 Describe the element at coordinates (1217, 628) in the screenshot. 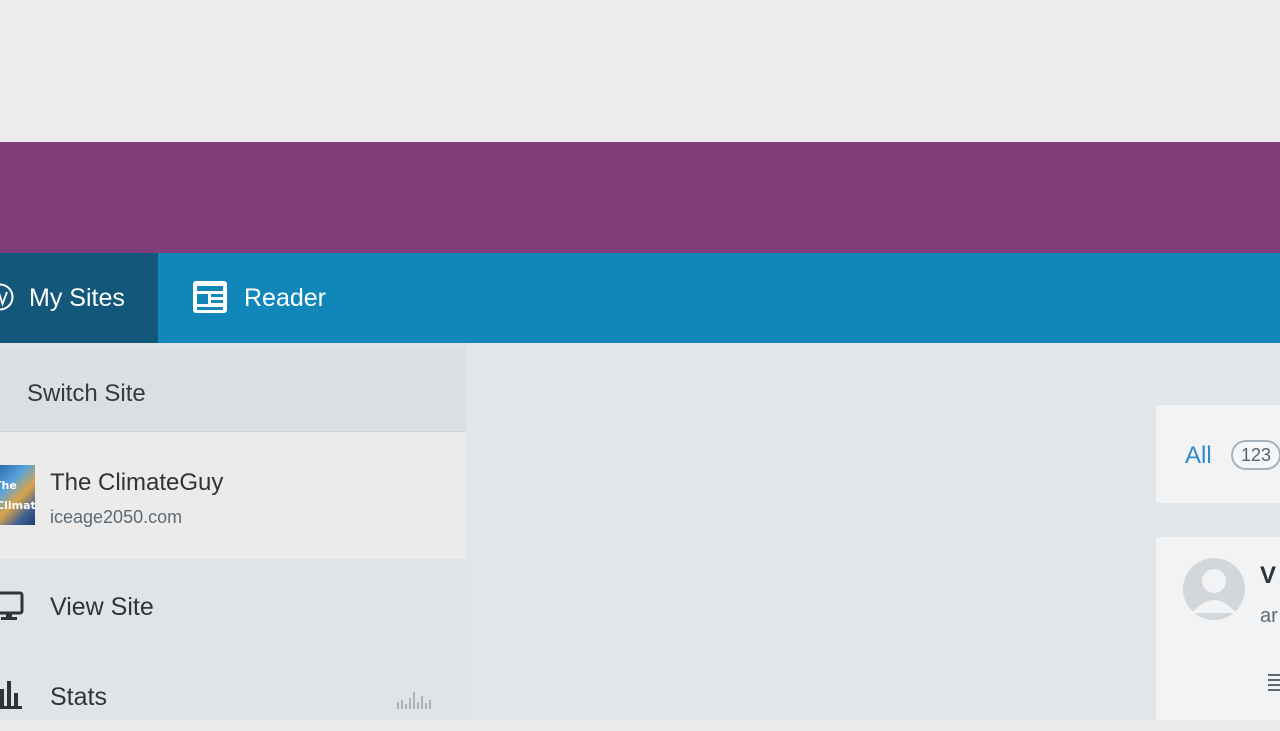

I see `comment-card: V ar` at that location.